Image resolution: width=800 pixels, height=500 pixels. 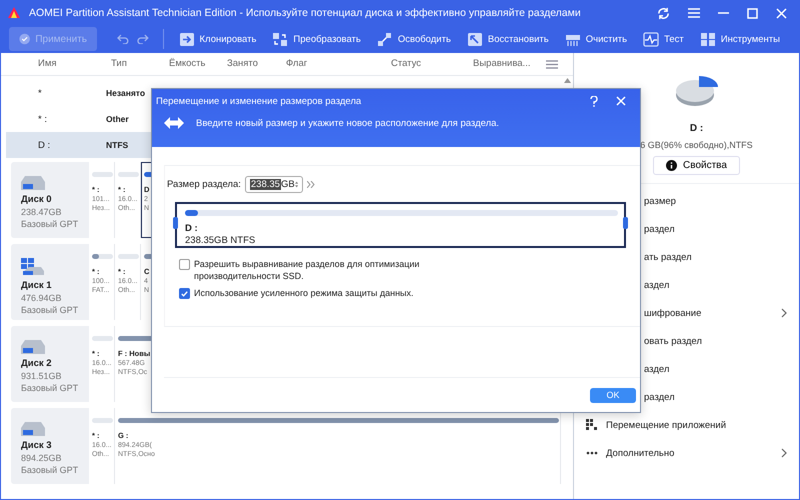 I want to click on option-label: Использование усиленного режима защиты данных., so click(x=304, y=293).